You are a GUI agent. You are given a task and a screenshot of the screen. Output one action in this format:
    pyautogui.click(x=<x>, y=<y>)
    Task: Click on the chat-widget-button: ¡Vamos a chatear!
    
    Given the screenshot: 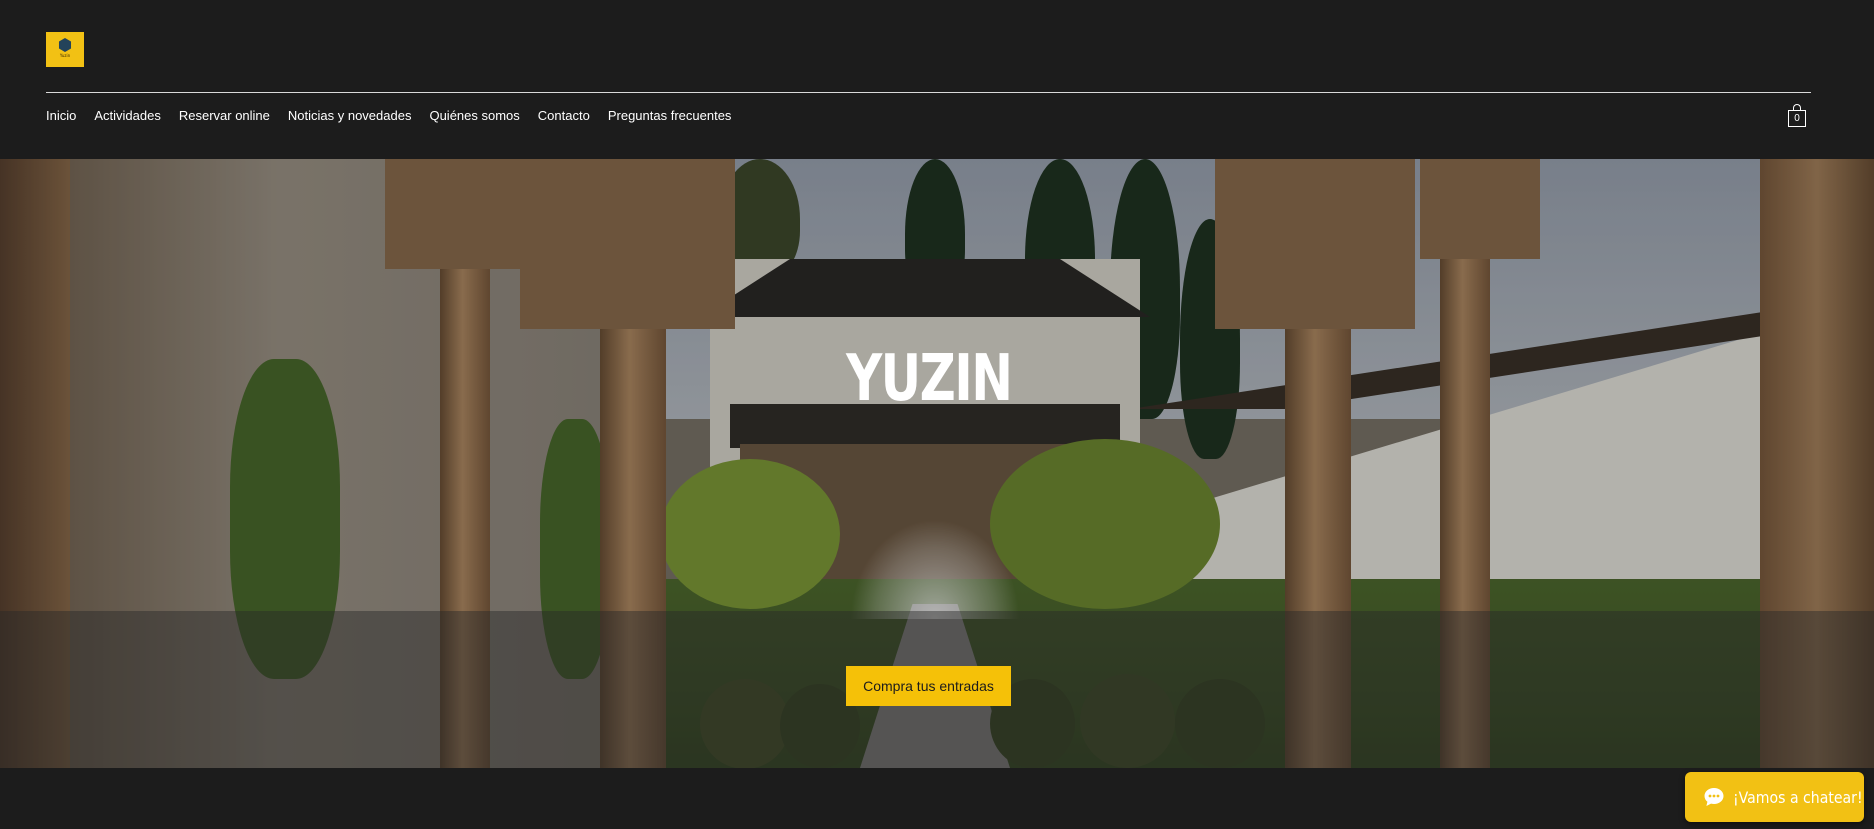 What is the action you would take?
    pyautogui.click(x=1774, y=797)
    